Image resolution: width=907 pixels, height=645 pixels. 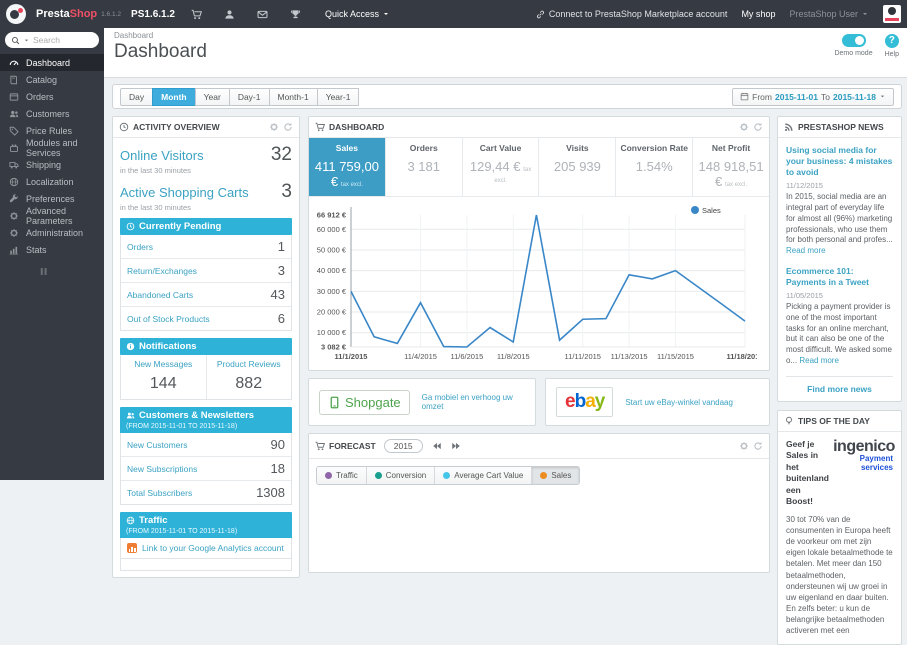 What do you see at coordinates (14, 131) in the screenshot?
I see `price-rules-icon` at bounding box center [14, 131].